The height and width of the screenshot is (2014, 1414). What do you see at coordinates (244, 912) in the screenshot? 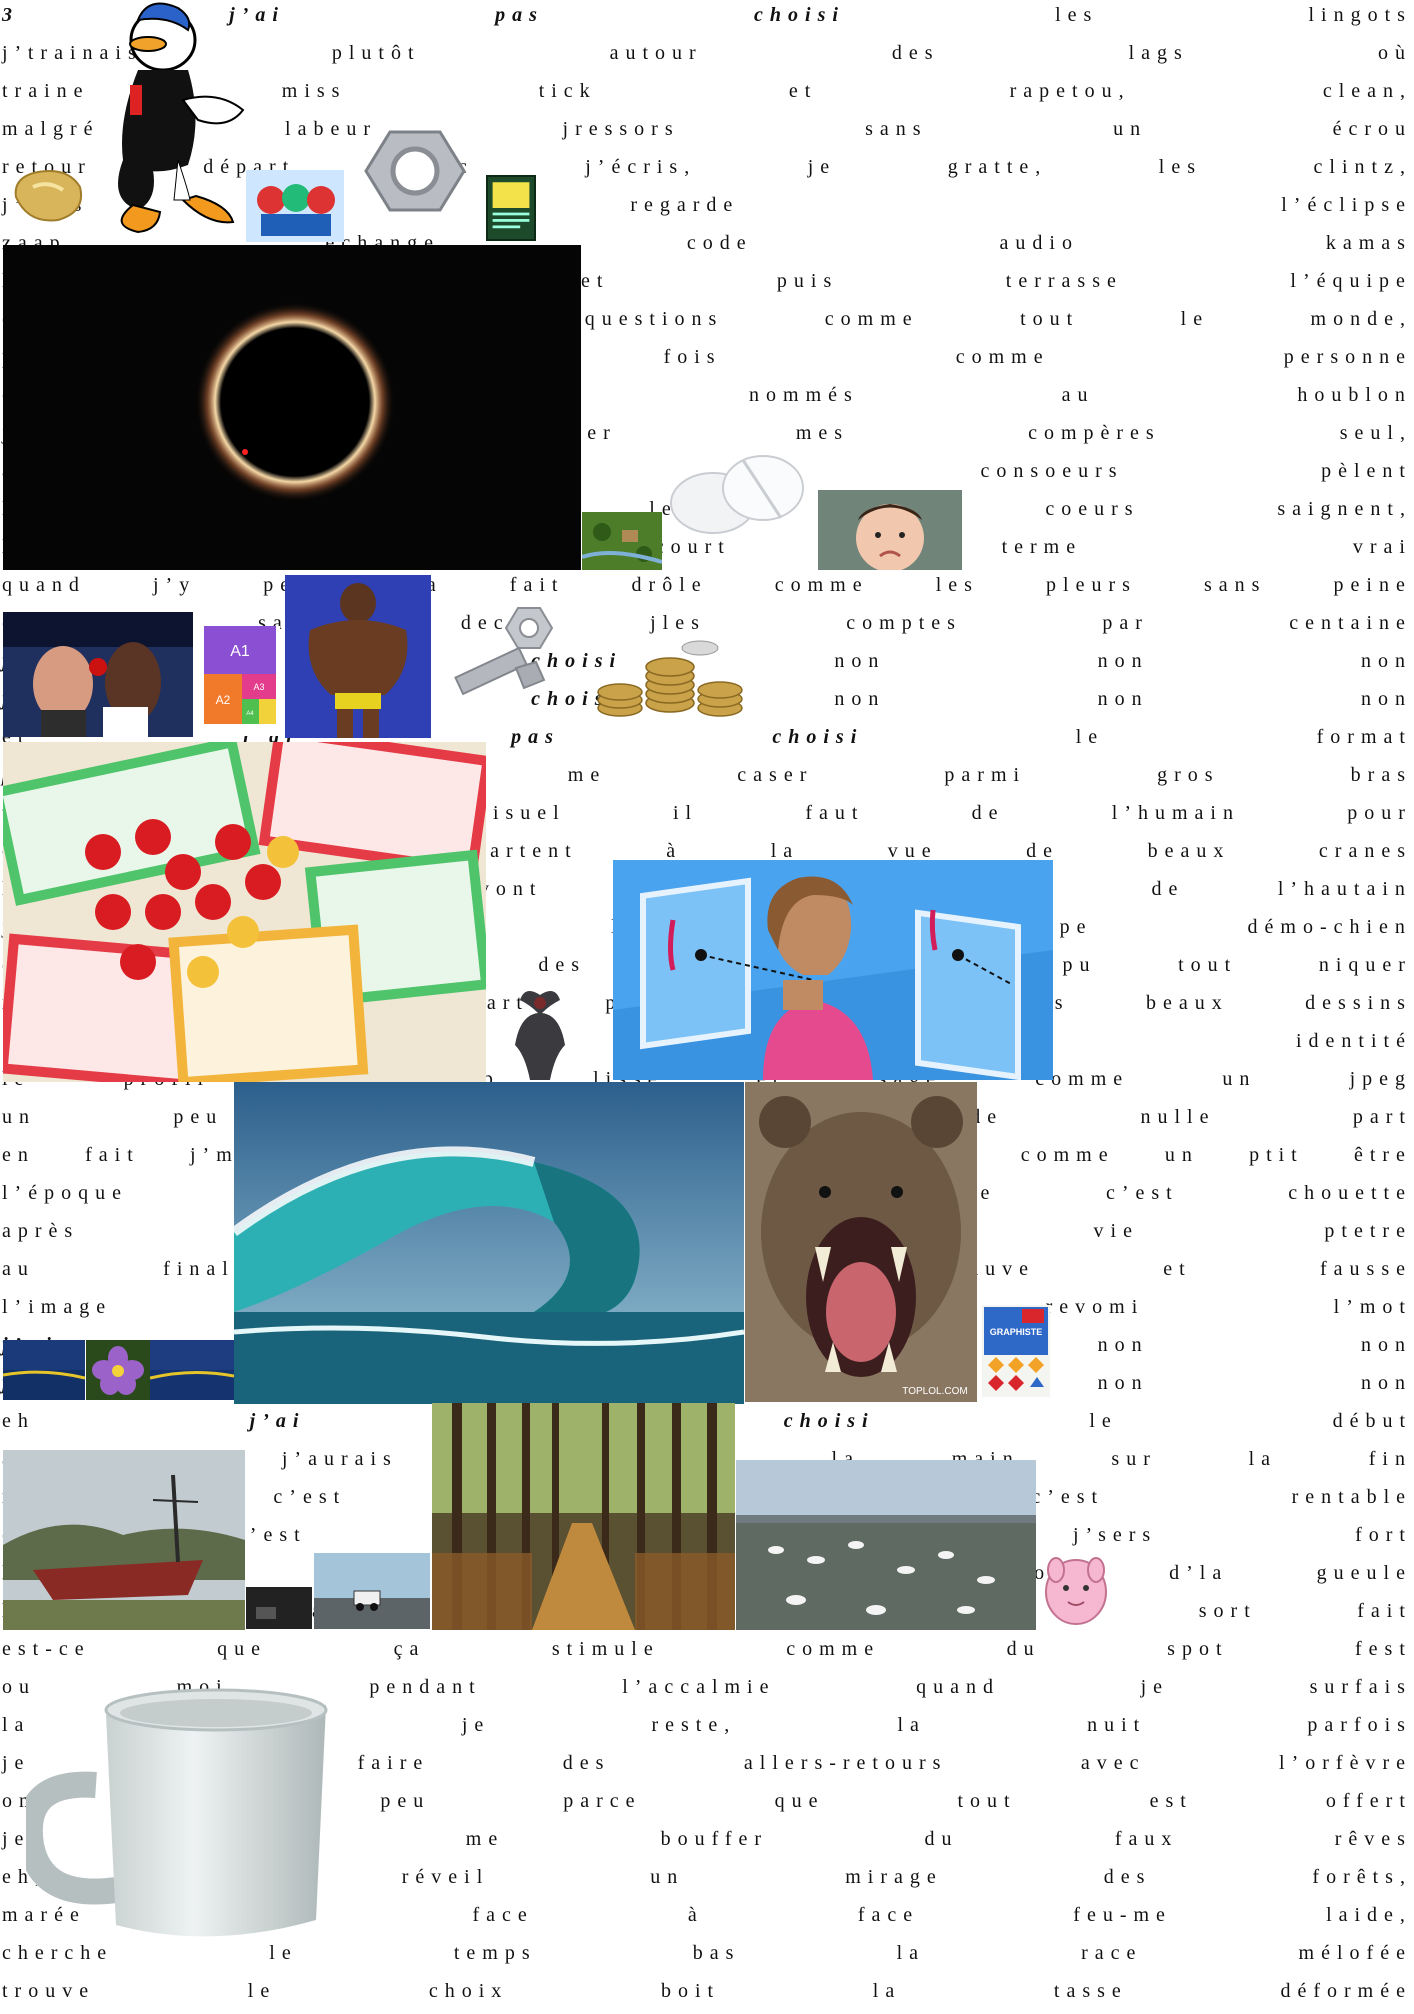
I see `bingo-cards-image` at bounding box center [244, 912].